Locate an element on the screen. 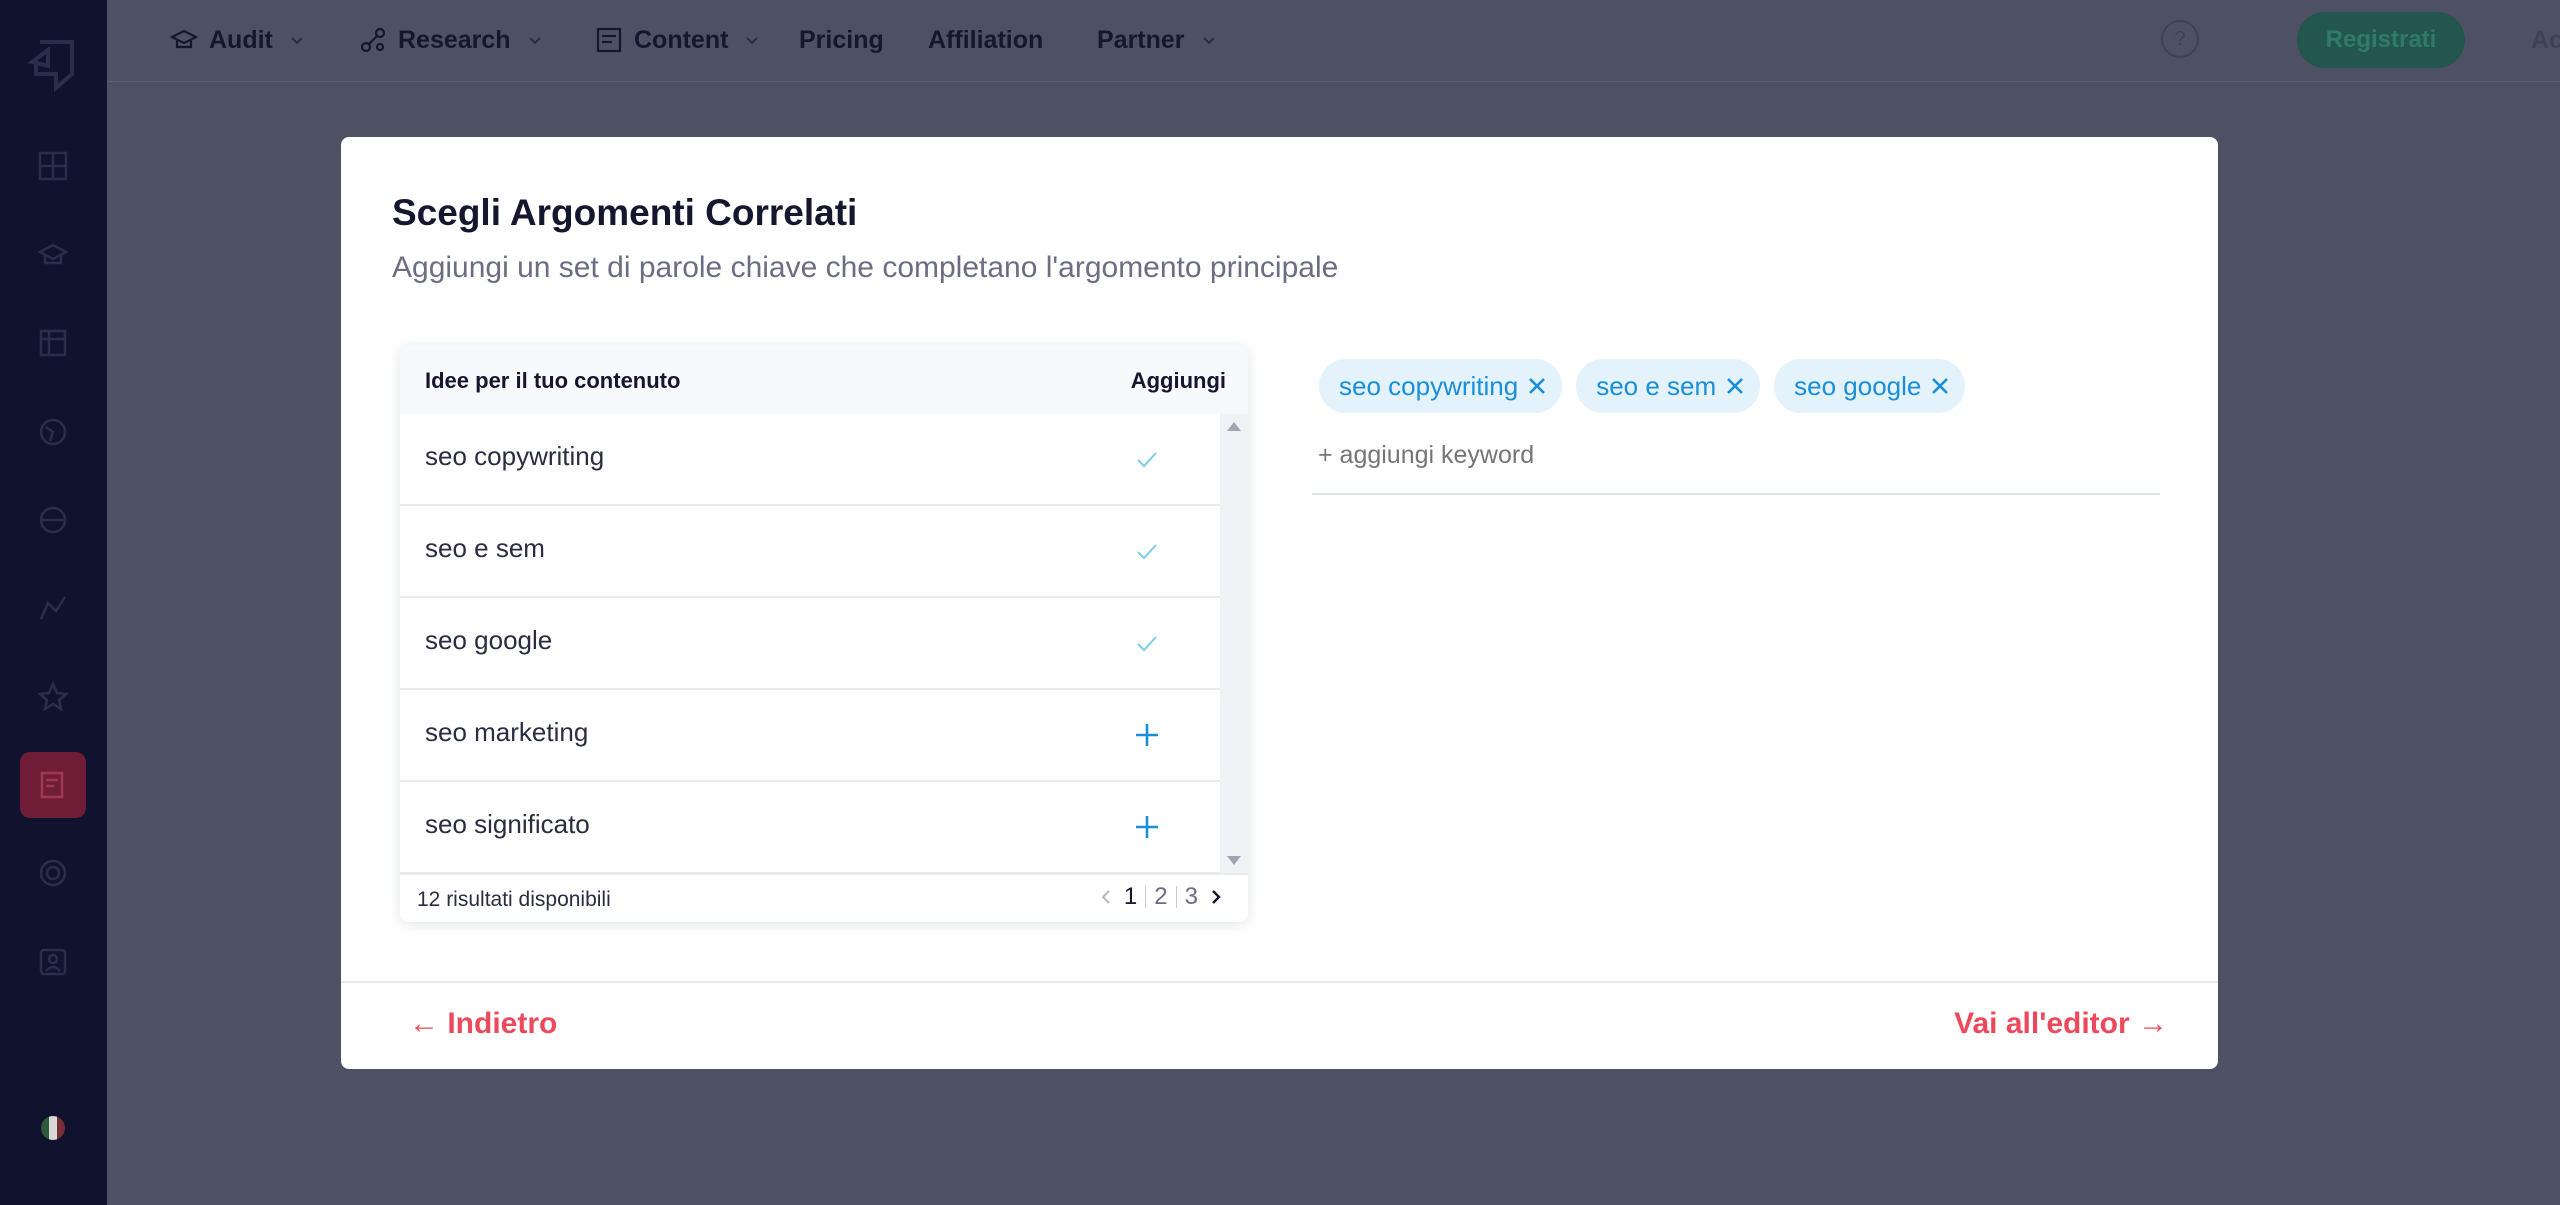  sidebar-item-star is located at coordinates (53, 697).